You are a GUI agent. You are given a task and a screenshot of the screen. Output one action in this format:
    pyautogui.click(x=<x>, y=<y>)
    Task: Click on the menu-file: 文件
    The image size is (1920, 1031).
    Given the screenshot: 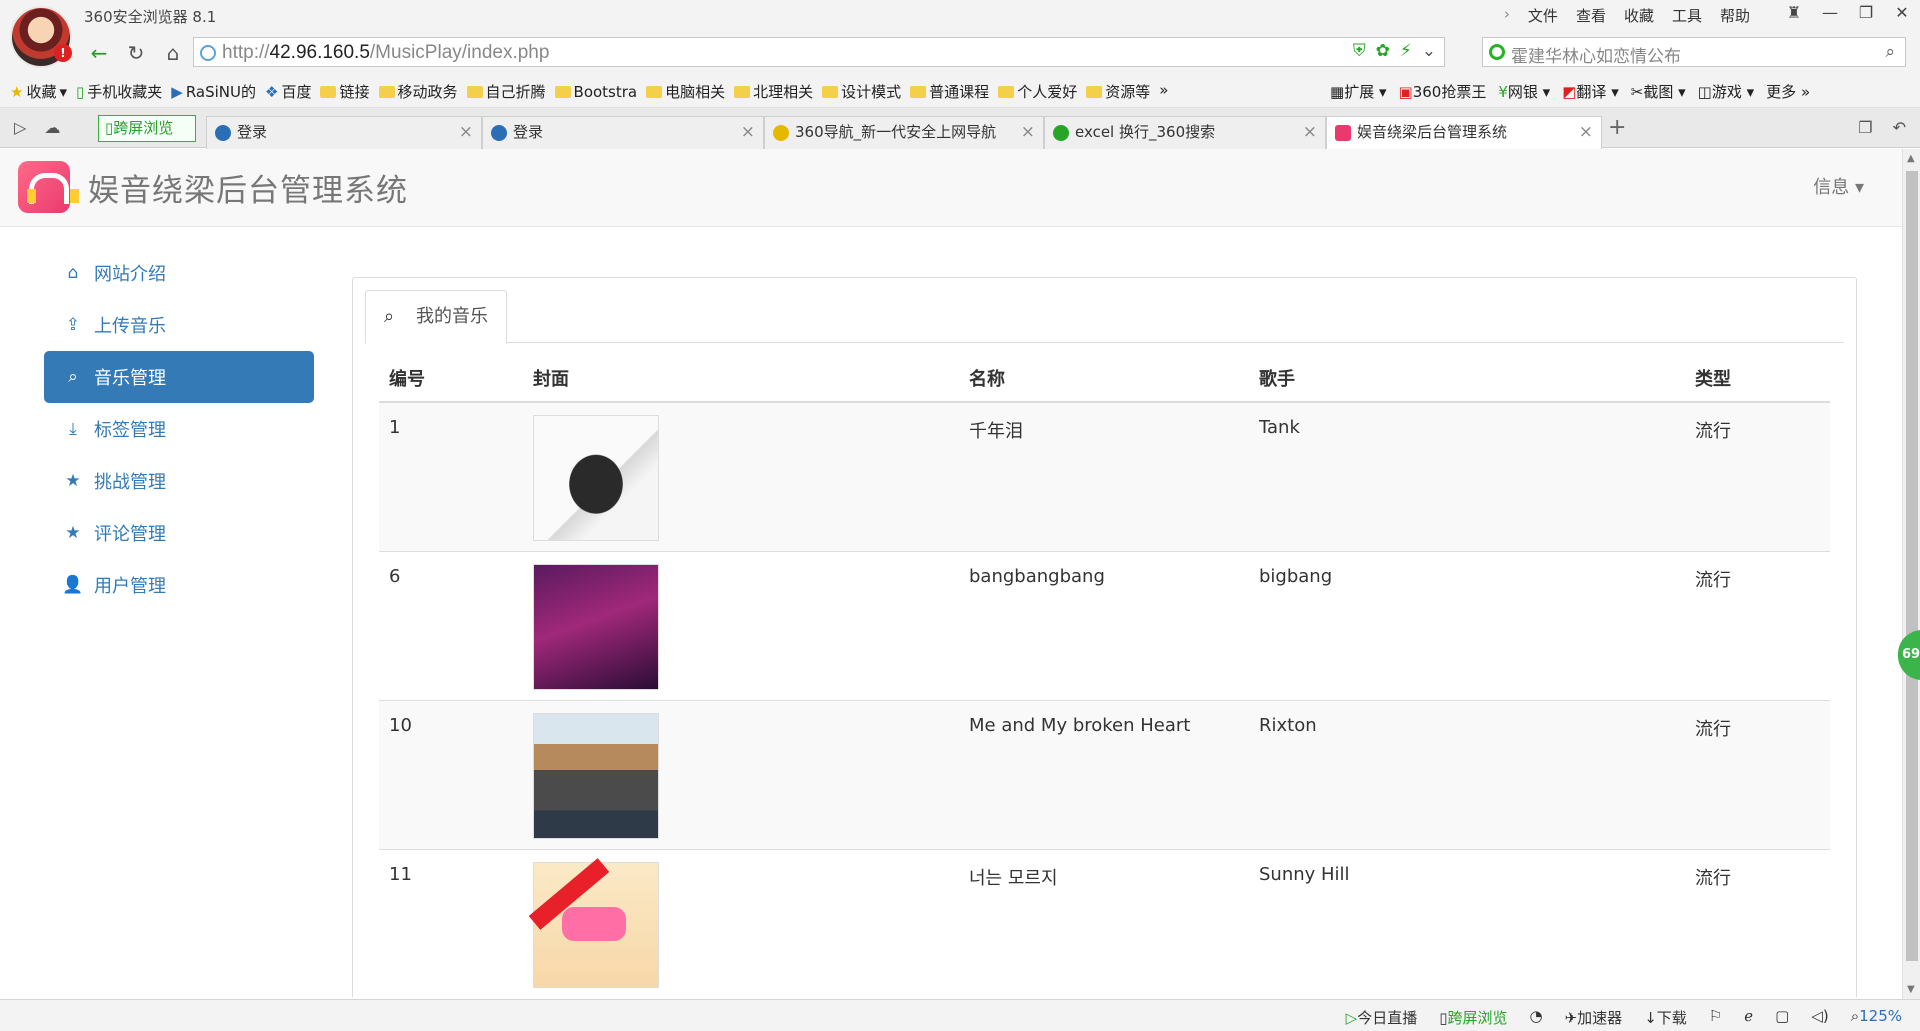 What is the action you would take?
    pyautogui.click(x=1543, y=15)
    